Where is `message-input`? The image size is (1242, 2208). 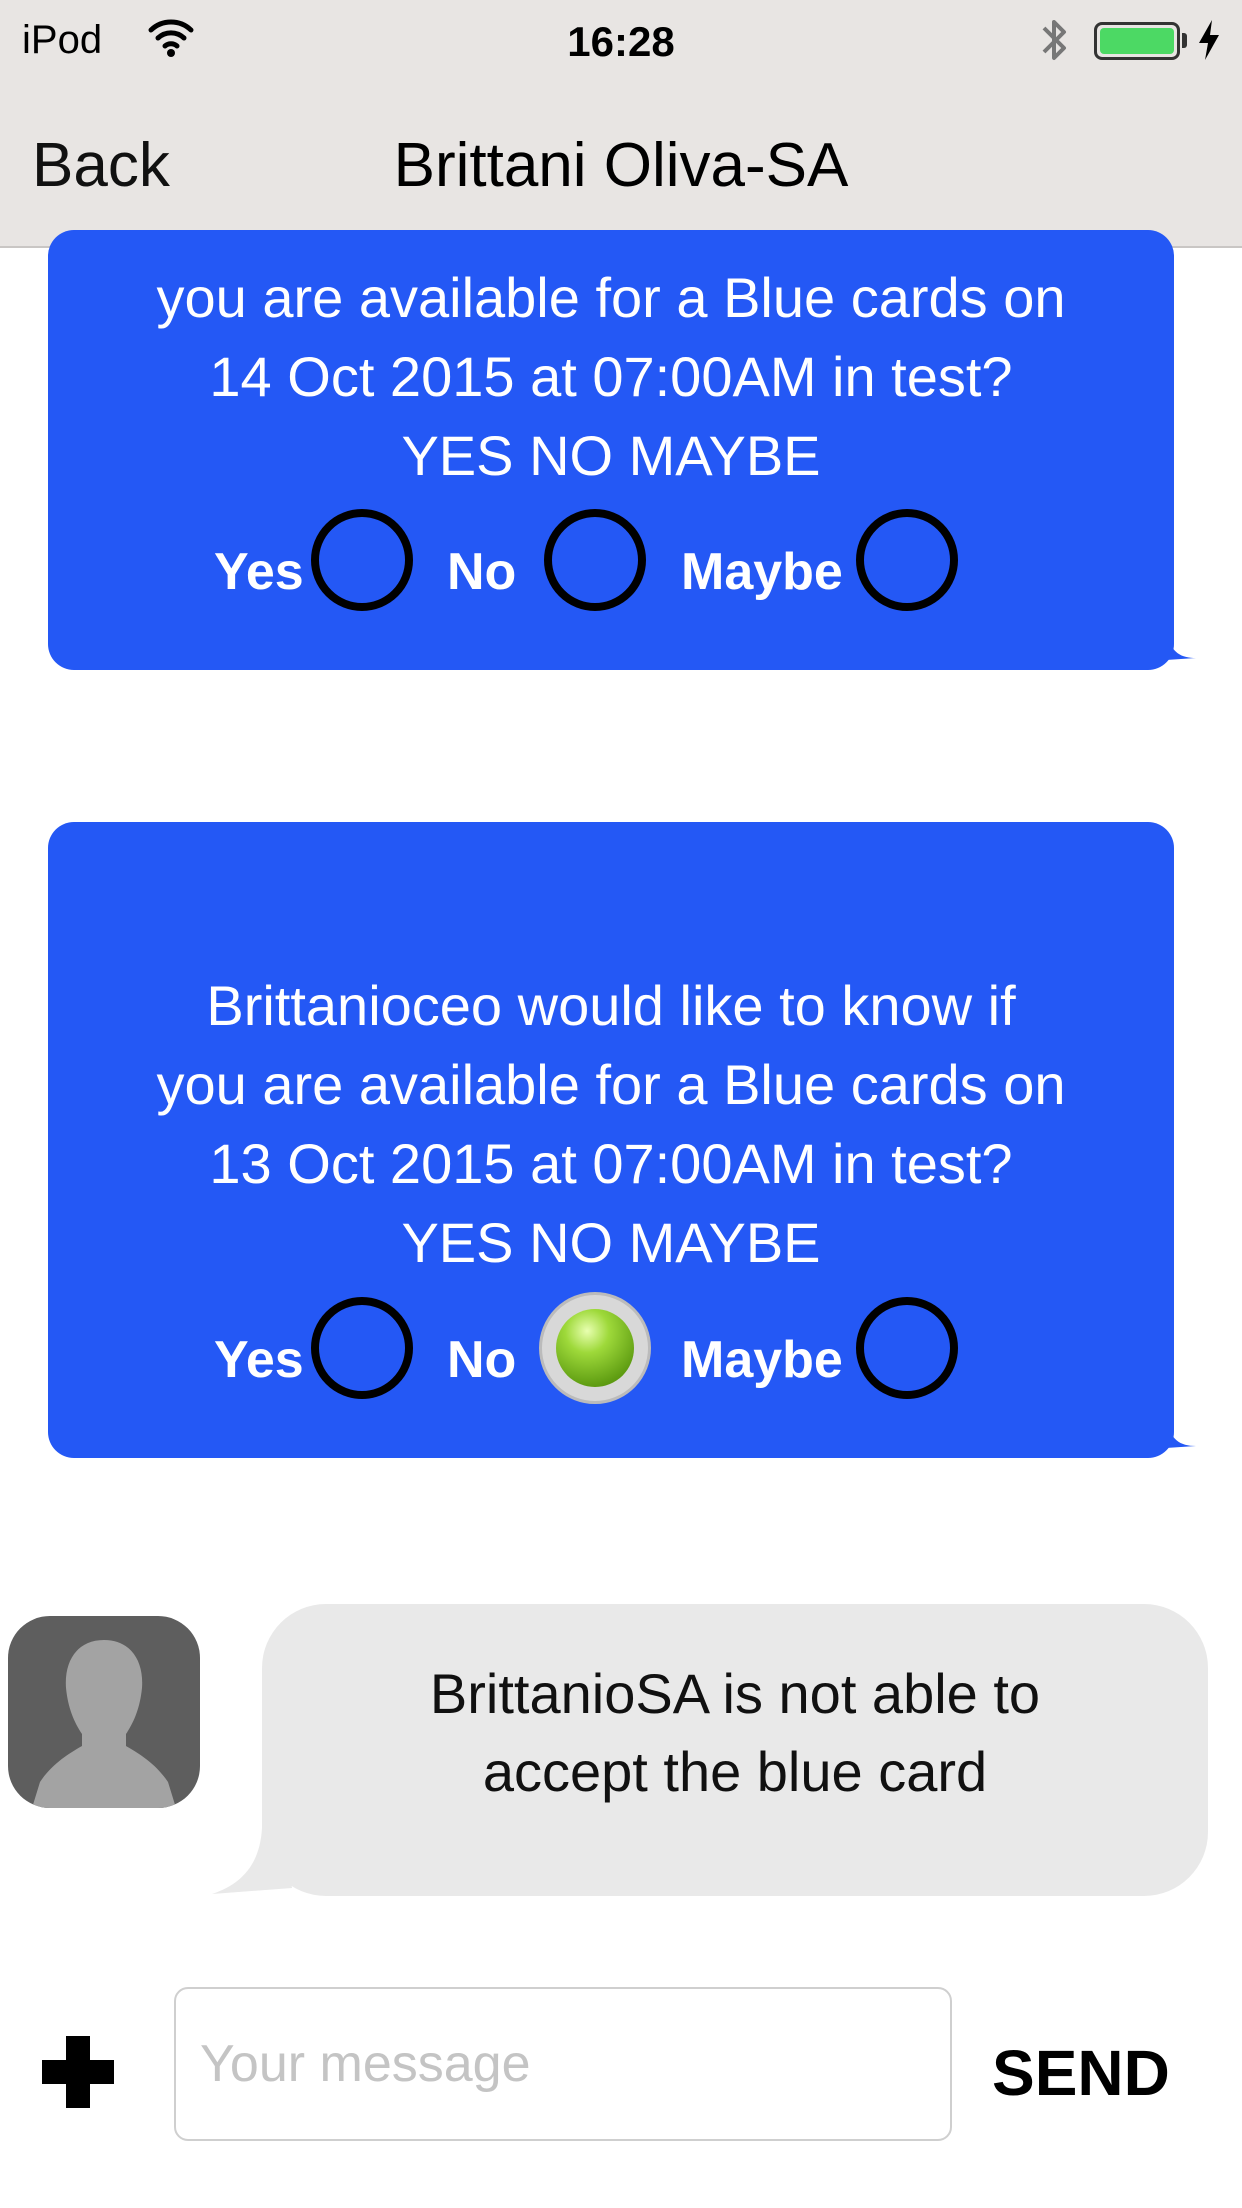 message-input is located at coordinates (563, 2064).